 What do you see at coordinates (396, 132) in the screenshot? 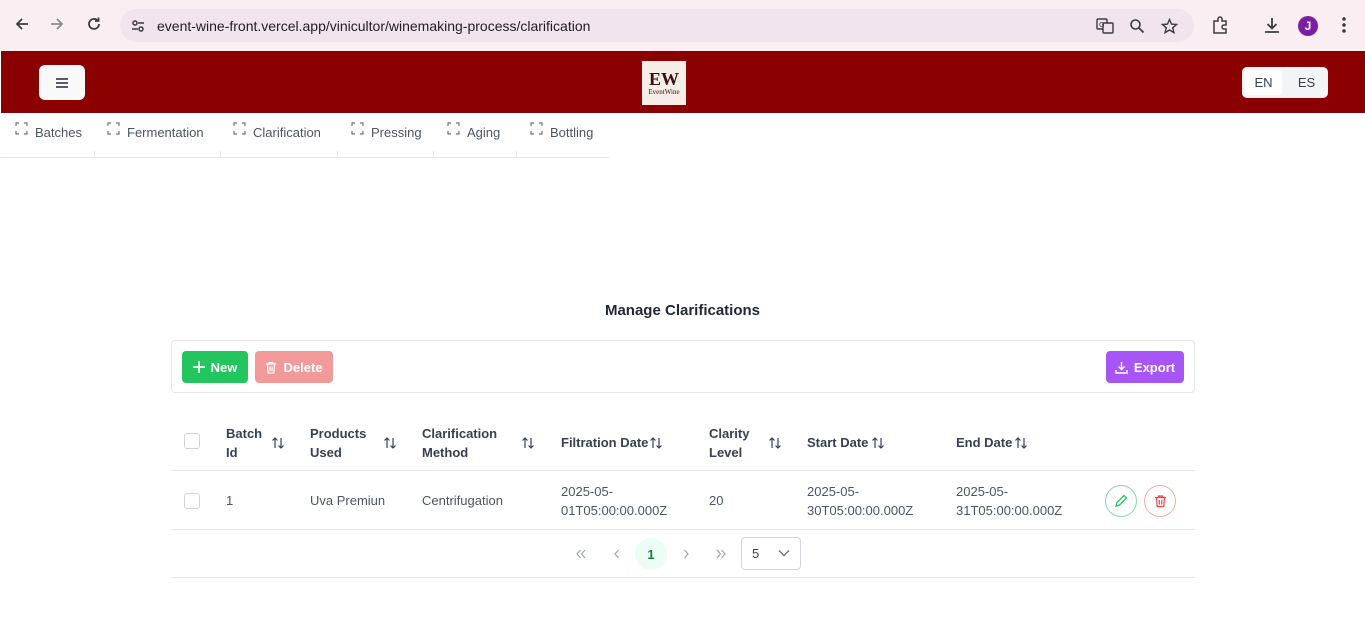
I see `tab-label: Pressing` at bounding box center [396, 132].